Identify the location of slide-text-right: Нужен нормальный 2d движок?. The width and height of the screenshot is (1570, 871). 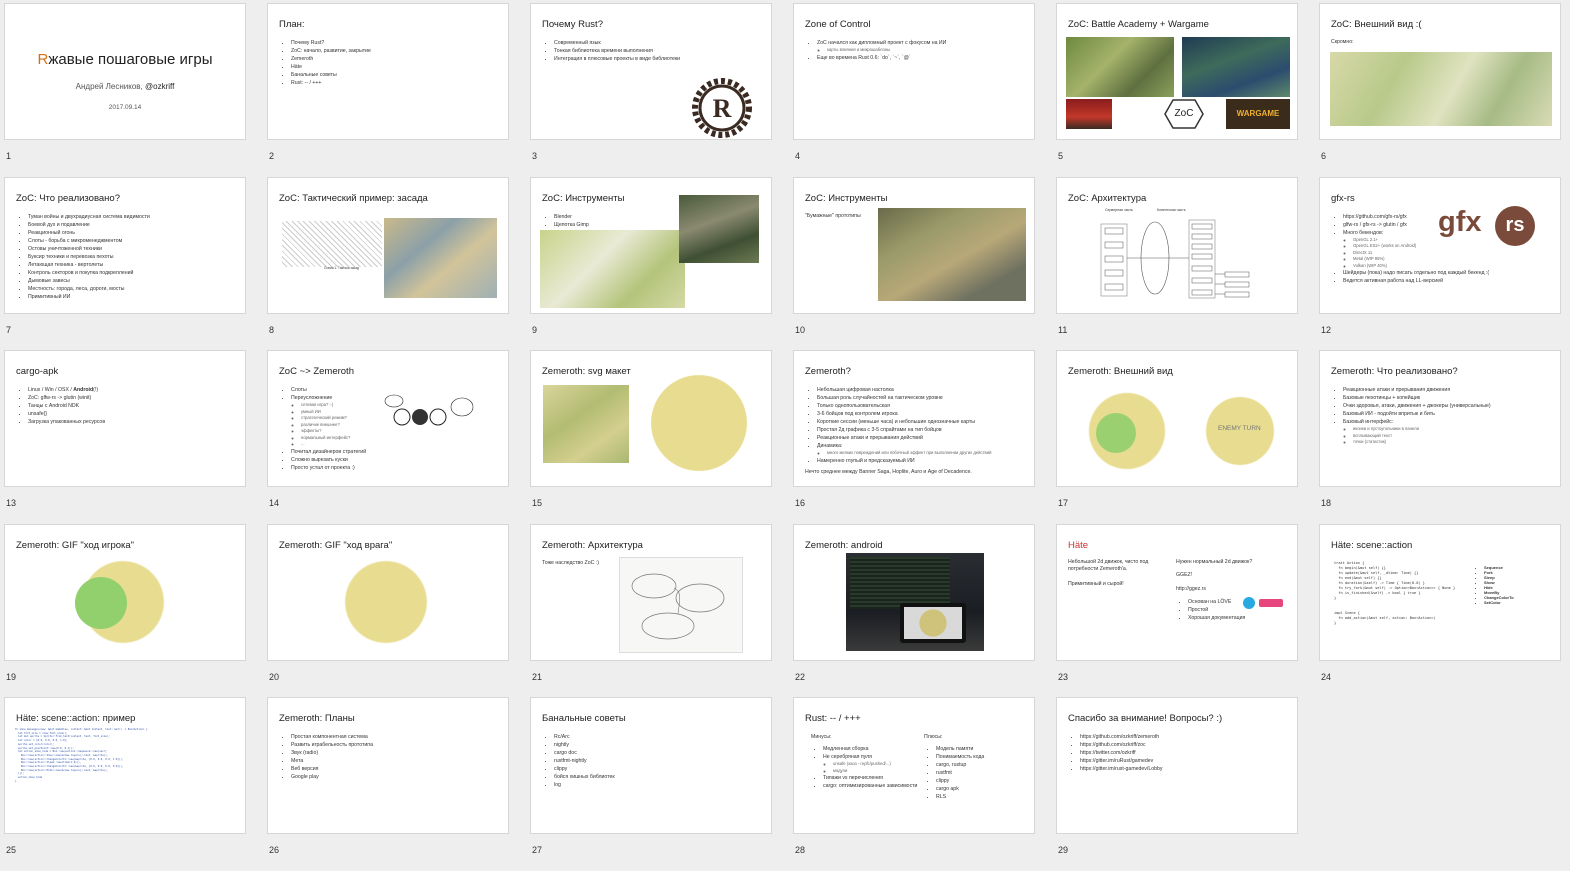
(1214, 561).